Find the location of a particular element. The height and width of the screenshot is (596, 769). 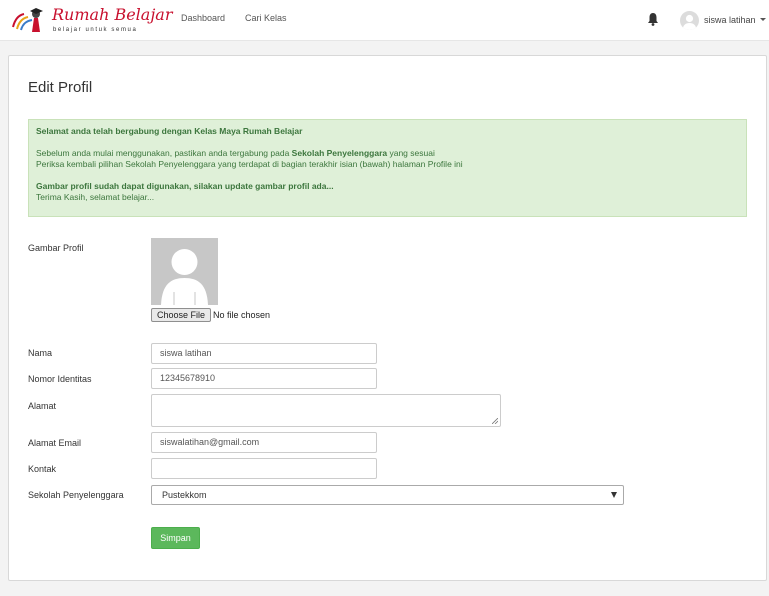

file-status-text: No file chosen is located at coordinates (242, 315).